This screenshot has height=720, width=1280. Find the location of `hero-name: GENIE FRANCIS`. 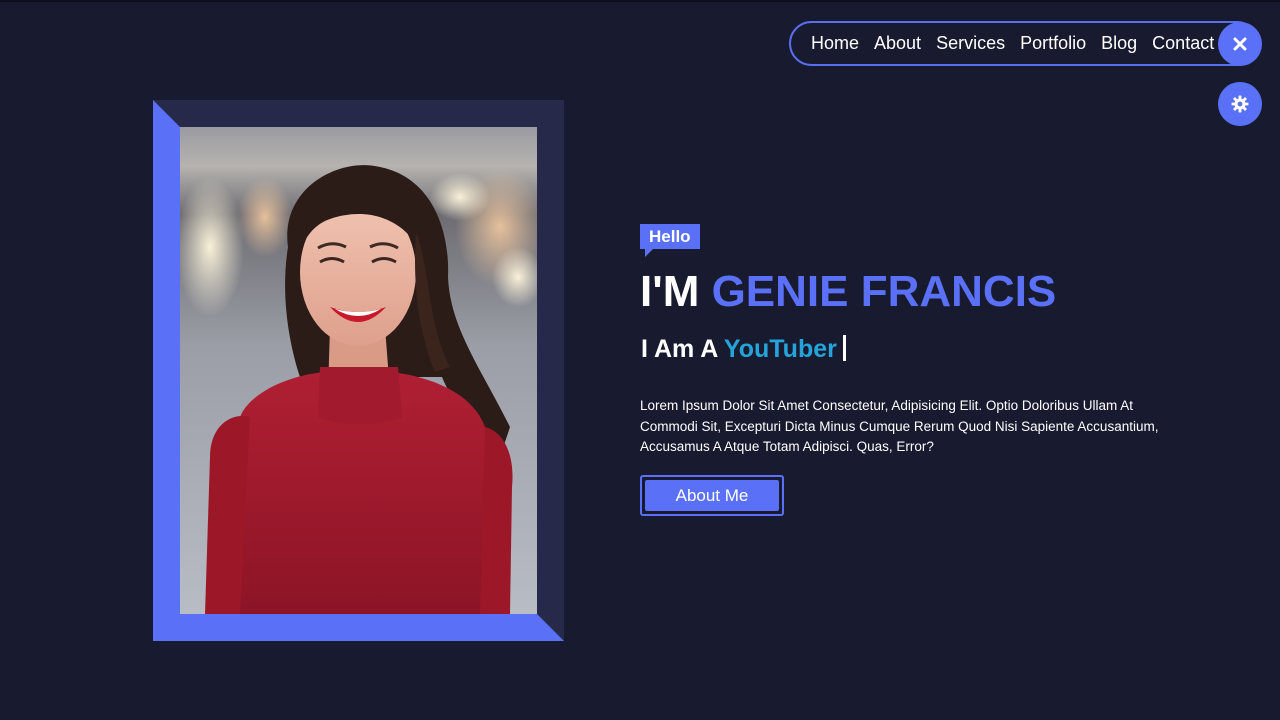

hero-name: GENIE FRANCIS is located at coordinates (884, 291).